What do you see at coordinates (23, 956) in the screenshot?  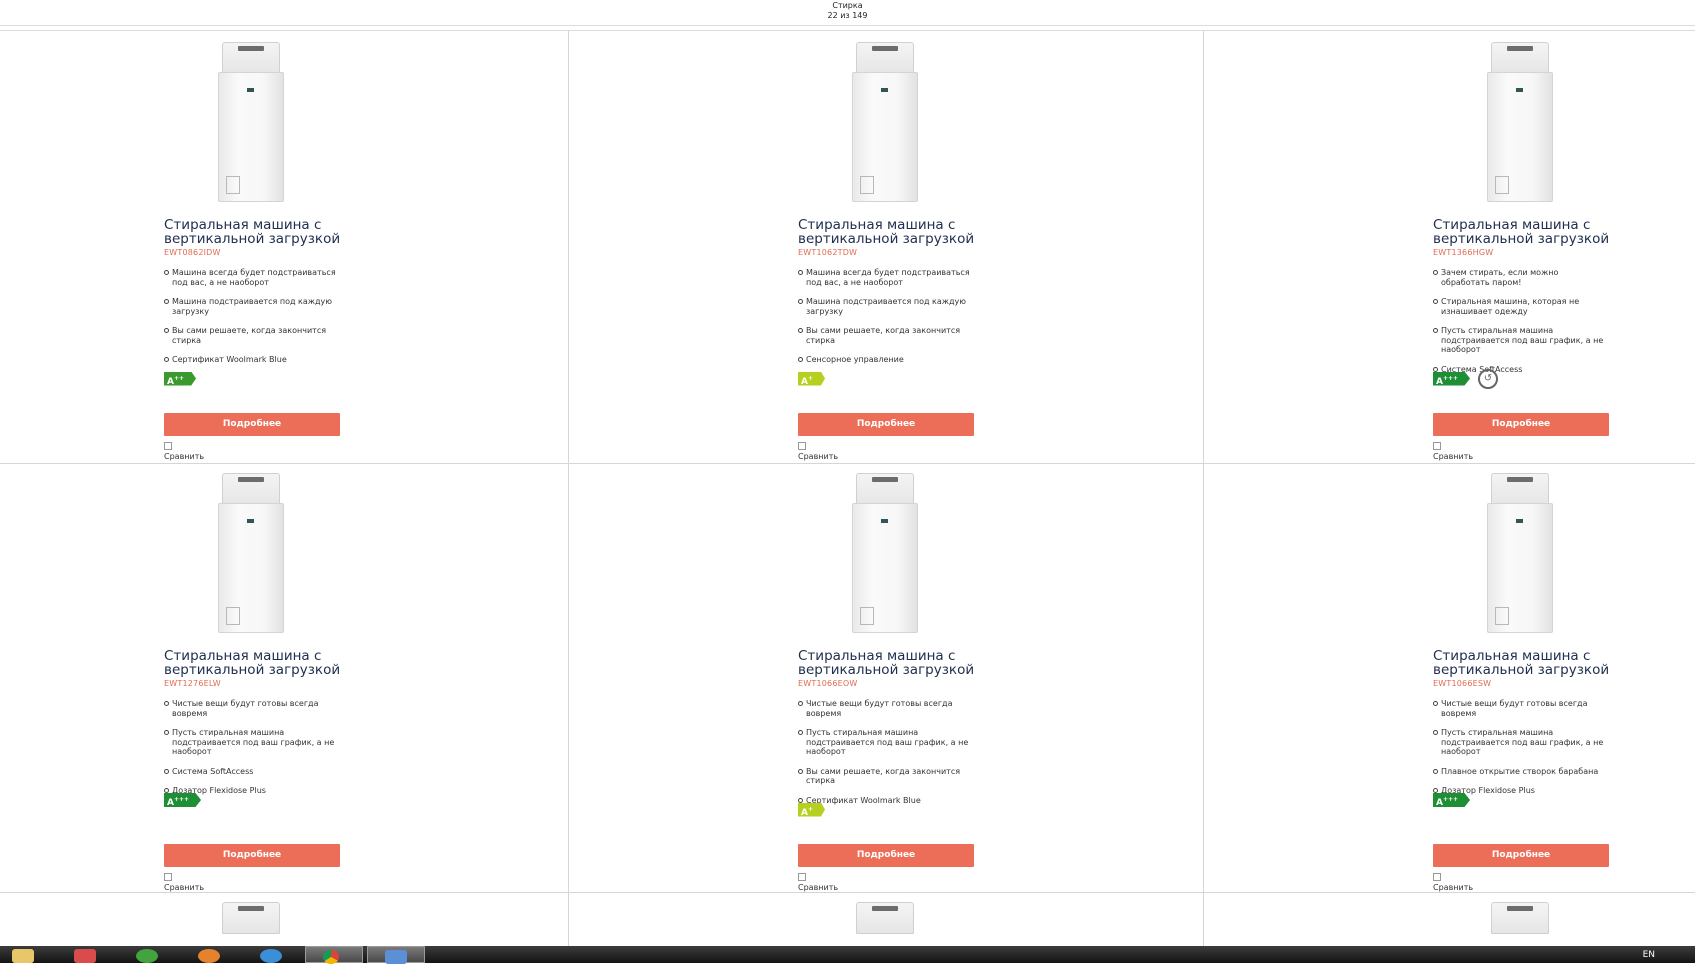 I see `folder-icon` at bounding box center [23, 956].